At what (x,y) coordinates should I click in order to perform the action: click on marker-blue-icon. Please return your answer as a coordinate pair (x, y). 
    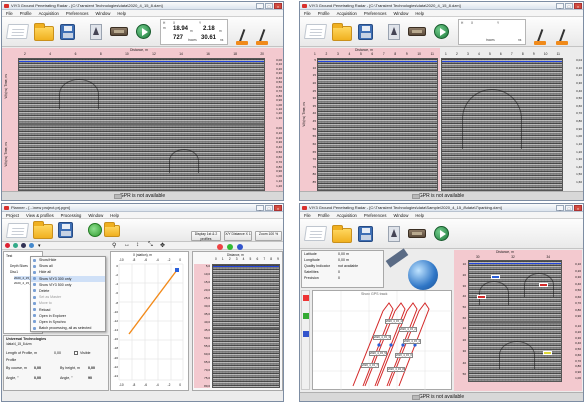
    Looking at the image, I should click on (240, 247).